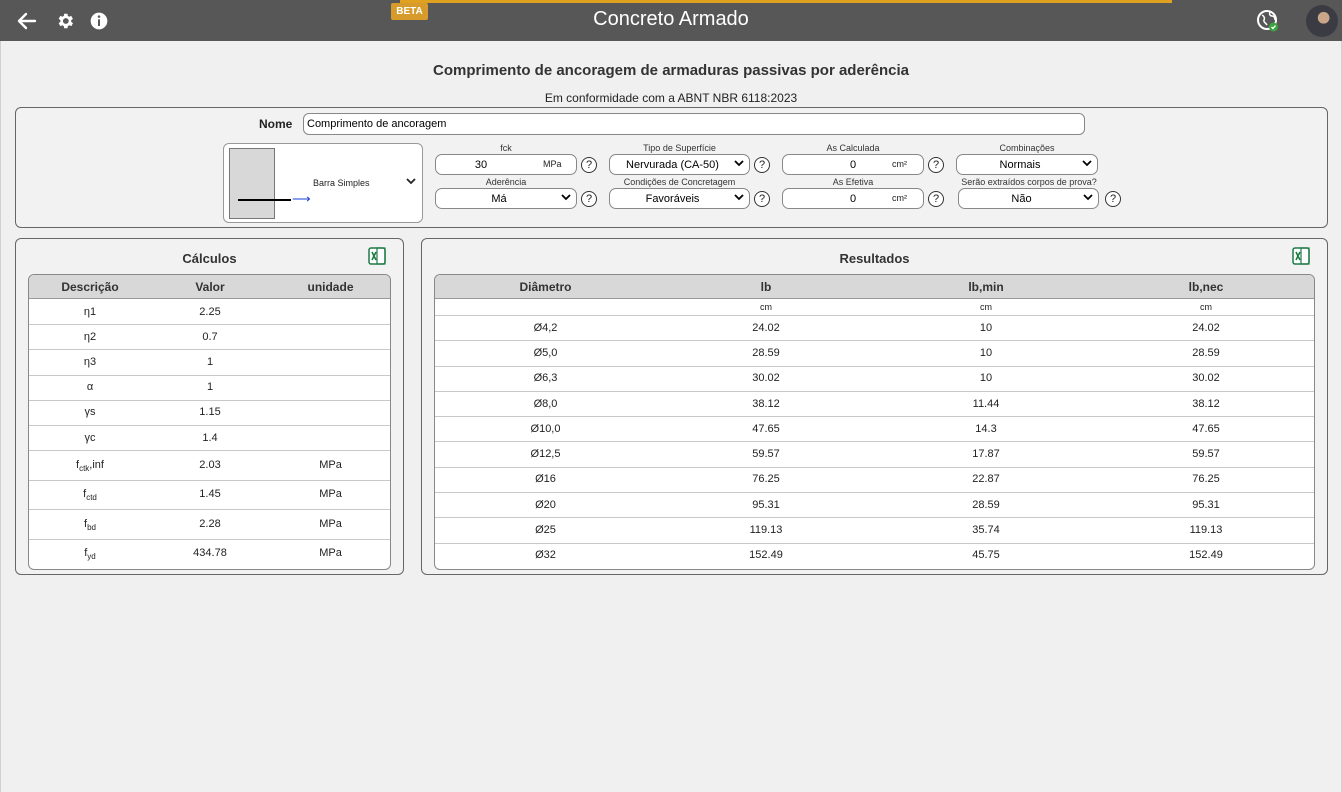 Image resolution: width=1342 pixels, height=792 pixels. I want to click on value-cell: 2.25, so click(210, 311).